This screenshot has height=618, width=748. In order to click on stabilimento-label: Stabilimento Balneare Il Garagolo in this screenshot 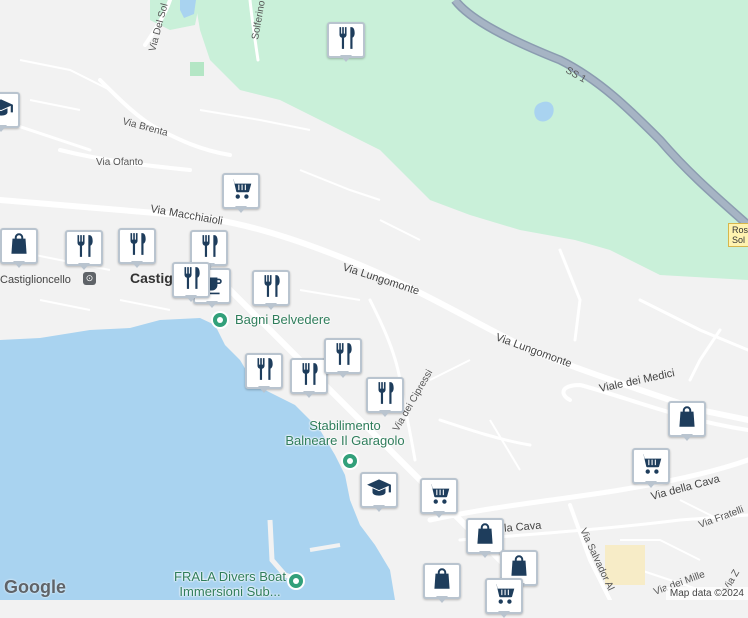, I will do `click(345, 433)`.